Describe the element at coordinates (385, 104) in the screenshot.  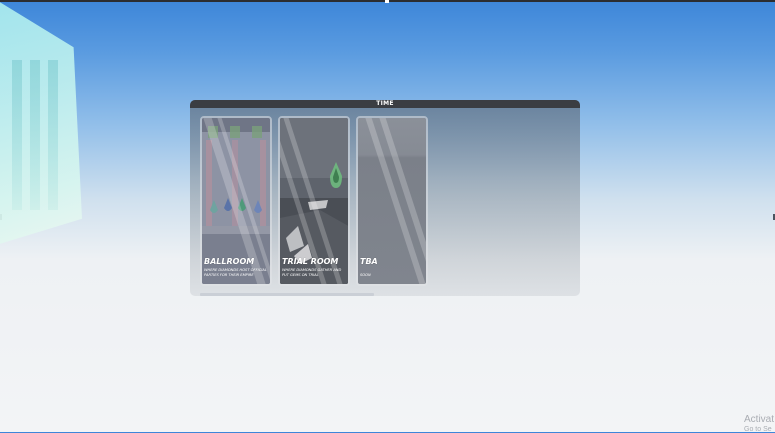
I see `panel-title: TIME` at that location.